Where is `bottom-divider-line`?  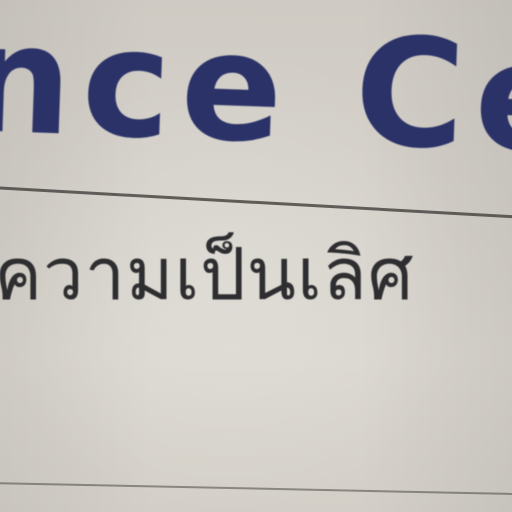
bottom-divider-line is located at coordinates (256, 489).